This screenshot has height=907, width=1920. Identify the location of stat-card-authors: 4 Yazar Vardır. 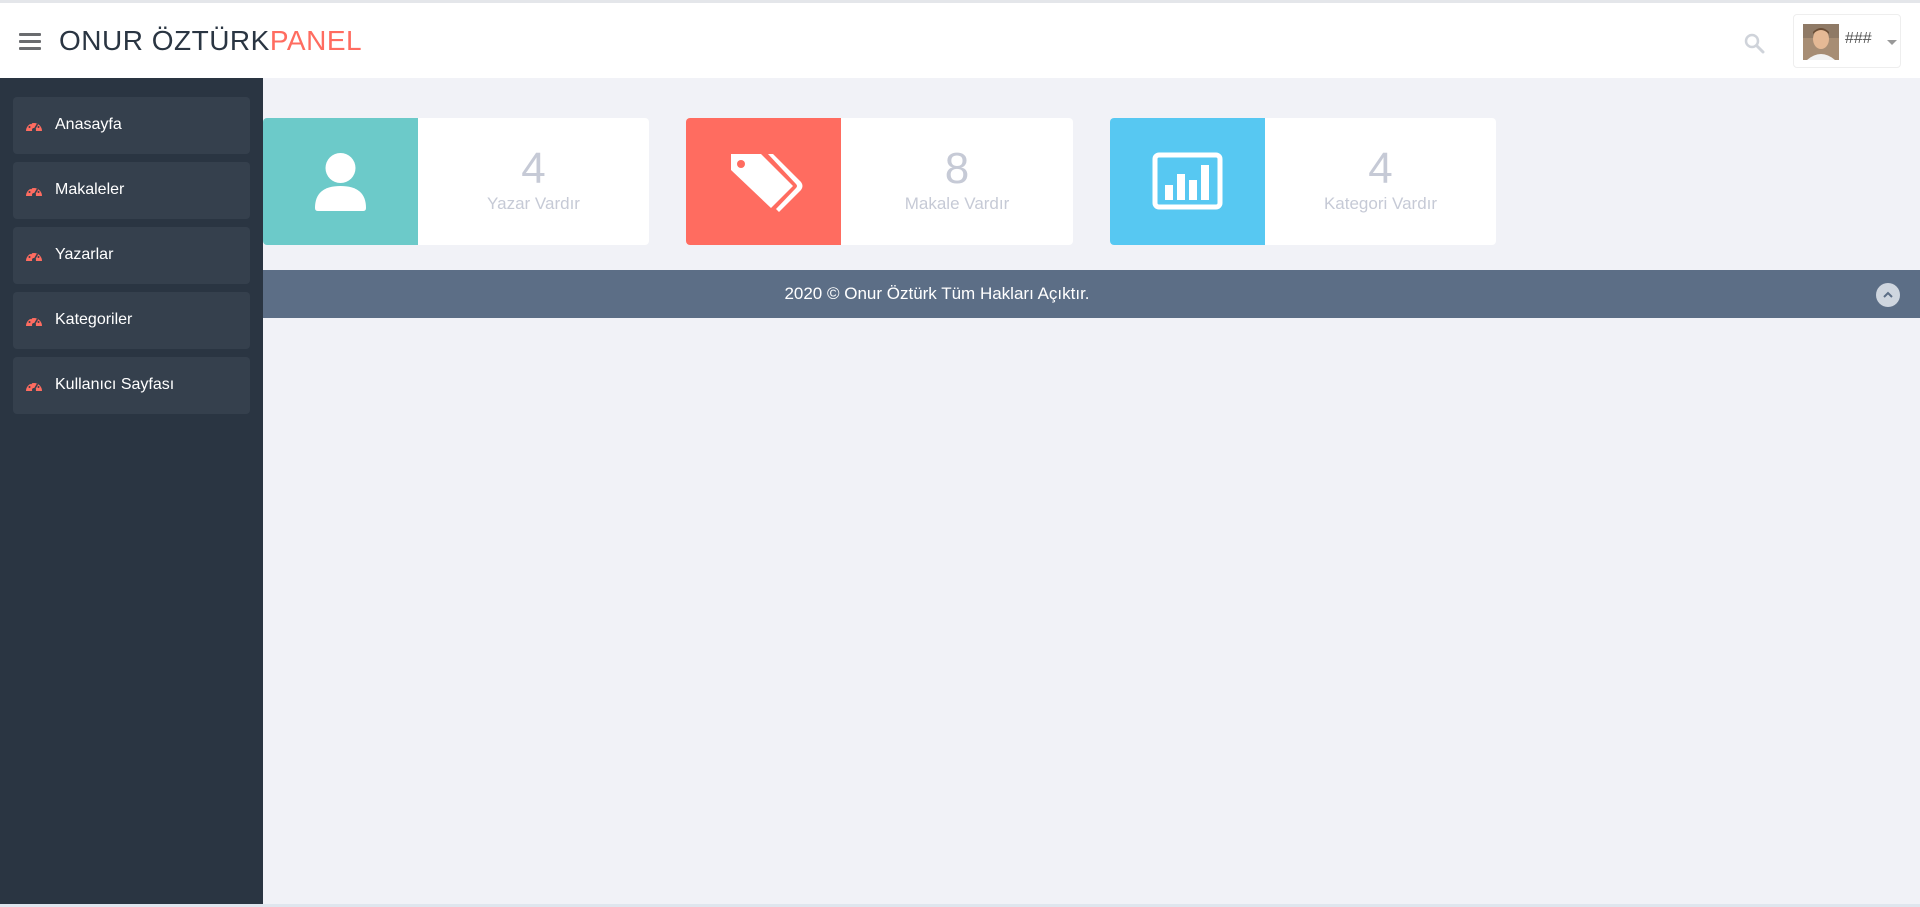
(456, 181).